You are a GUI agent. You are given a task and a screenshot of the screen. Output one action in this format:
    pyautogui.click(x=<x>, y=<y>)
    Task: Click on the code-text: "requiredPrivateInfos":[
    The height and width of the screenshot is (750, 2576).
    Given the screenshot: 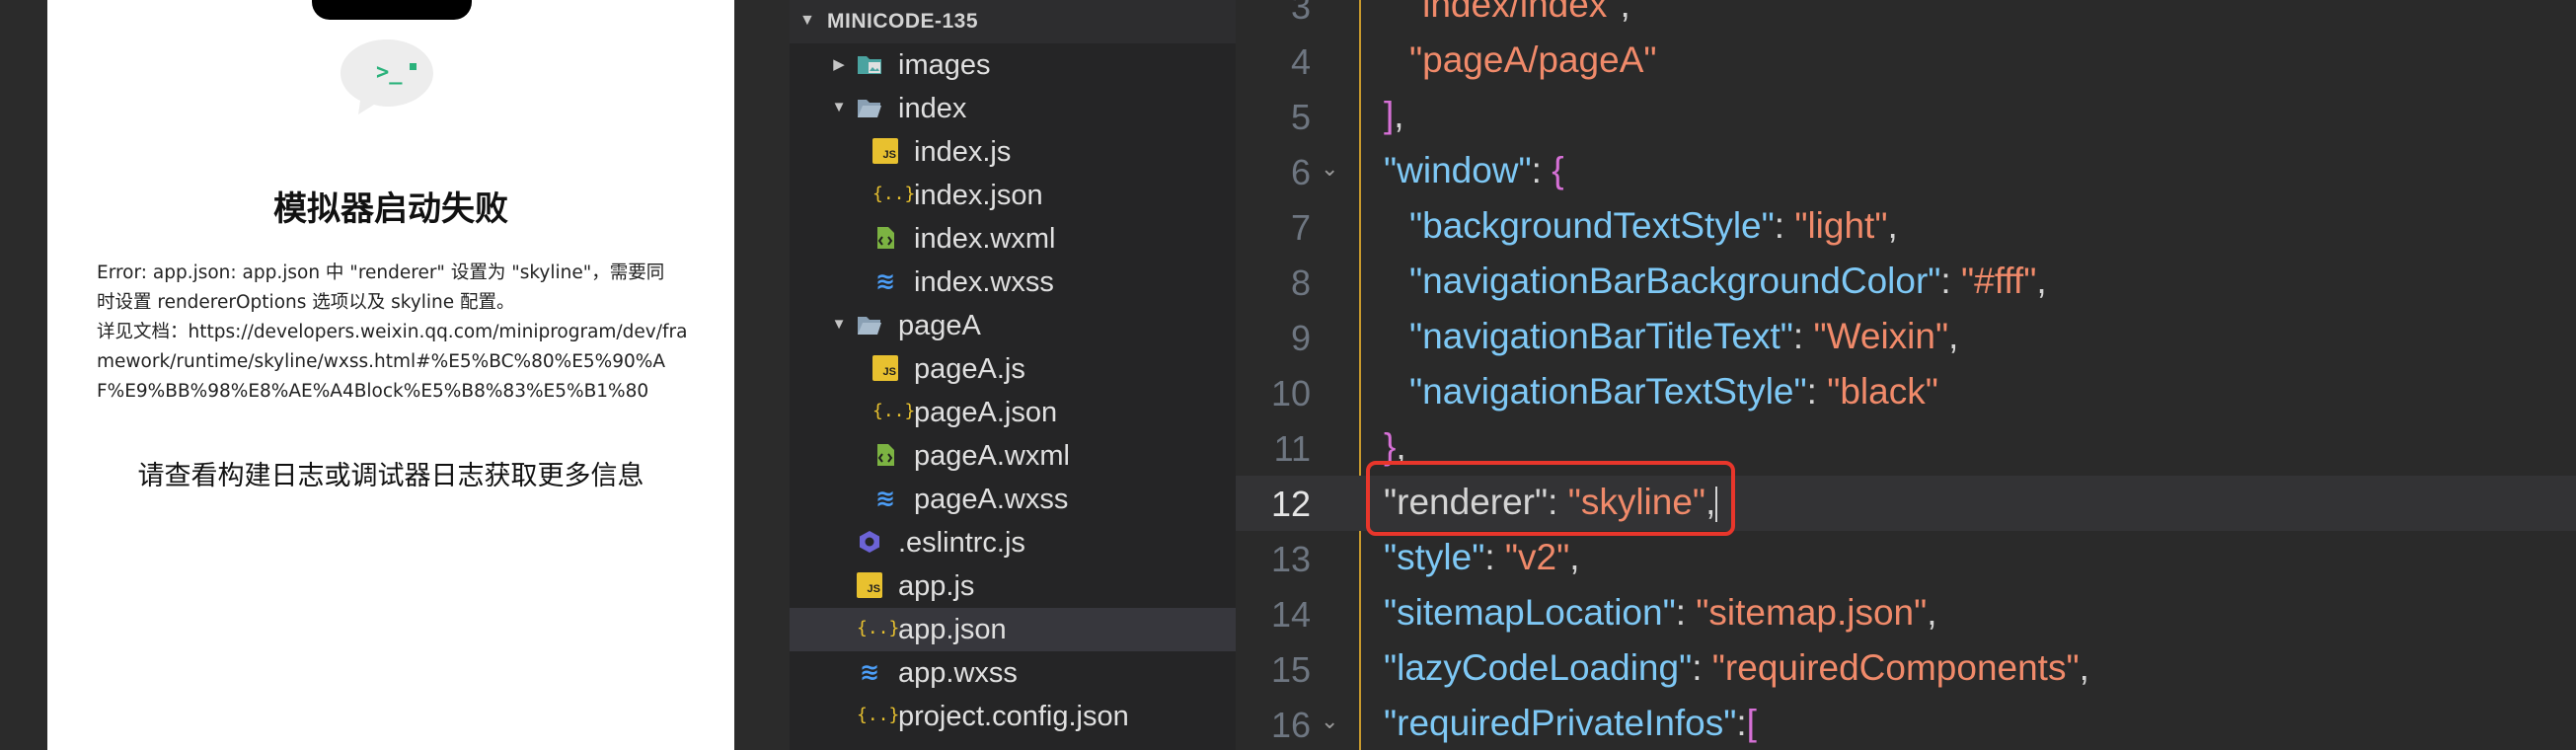 What is the action you would take?
    pyautogui.click(x=1570, y=723)
    